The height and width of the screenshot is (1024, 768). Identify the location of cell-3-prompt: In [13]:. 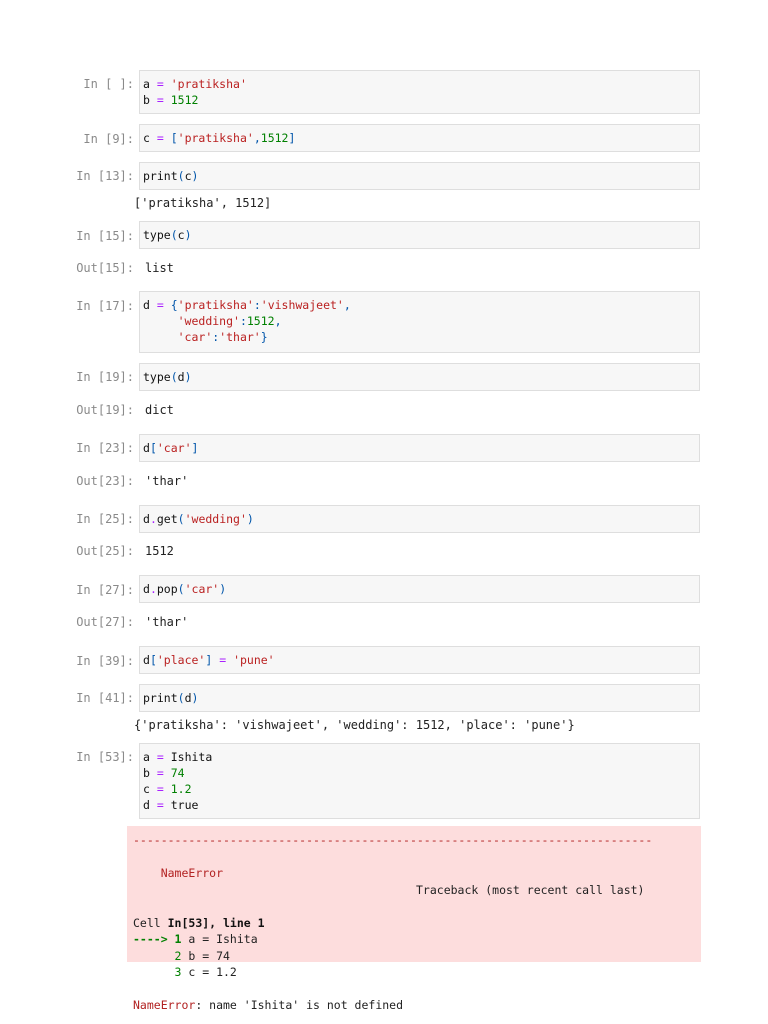
(105, 176).